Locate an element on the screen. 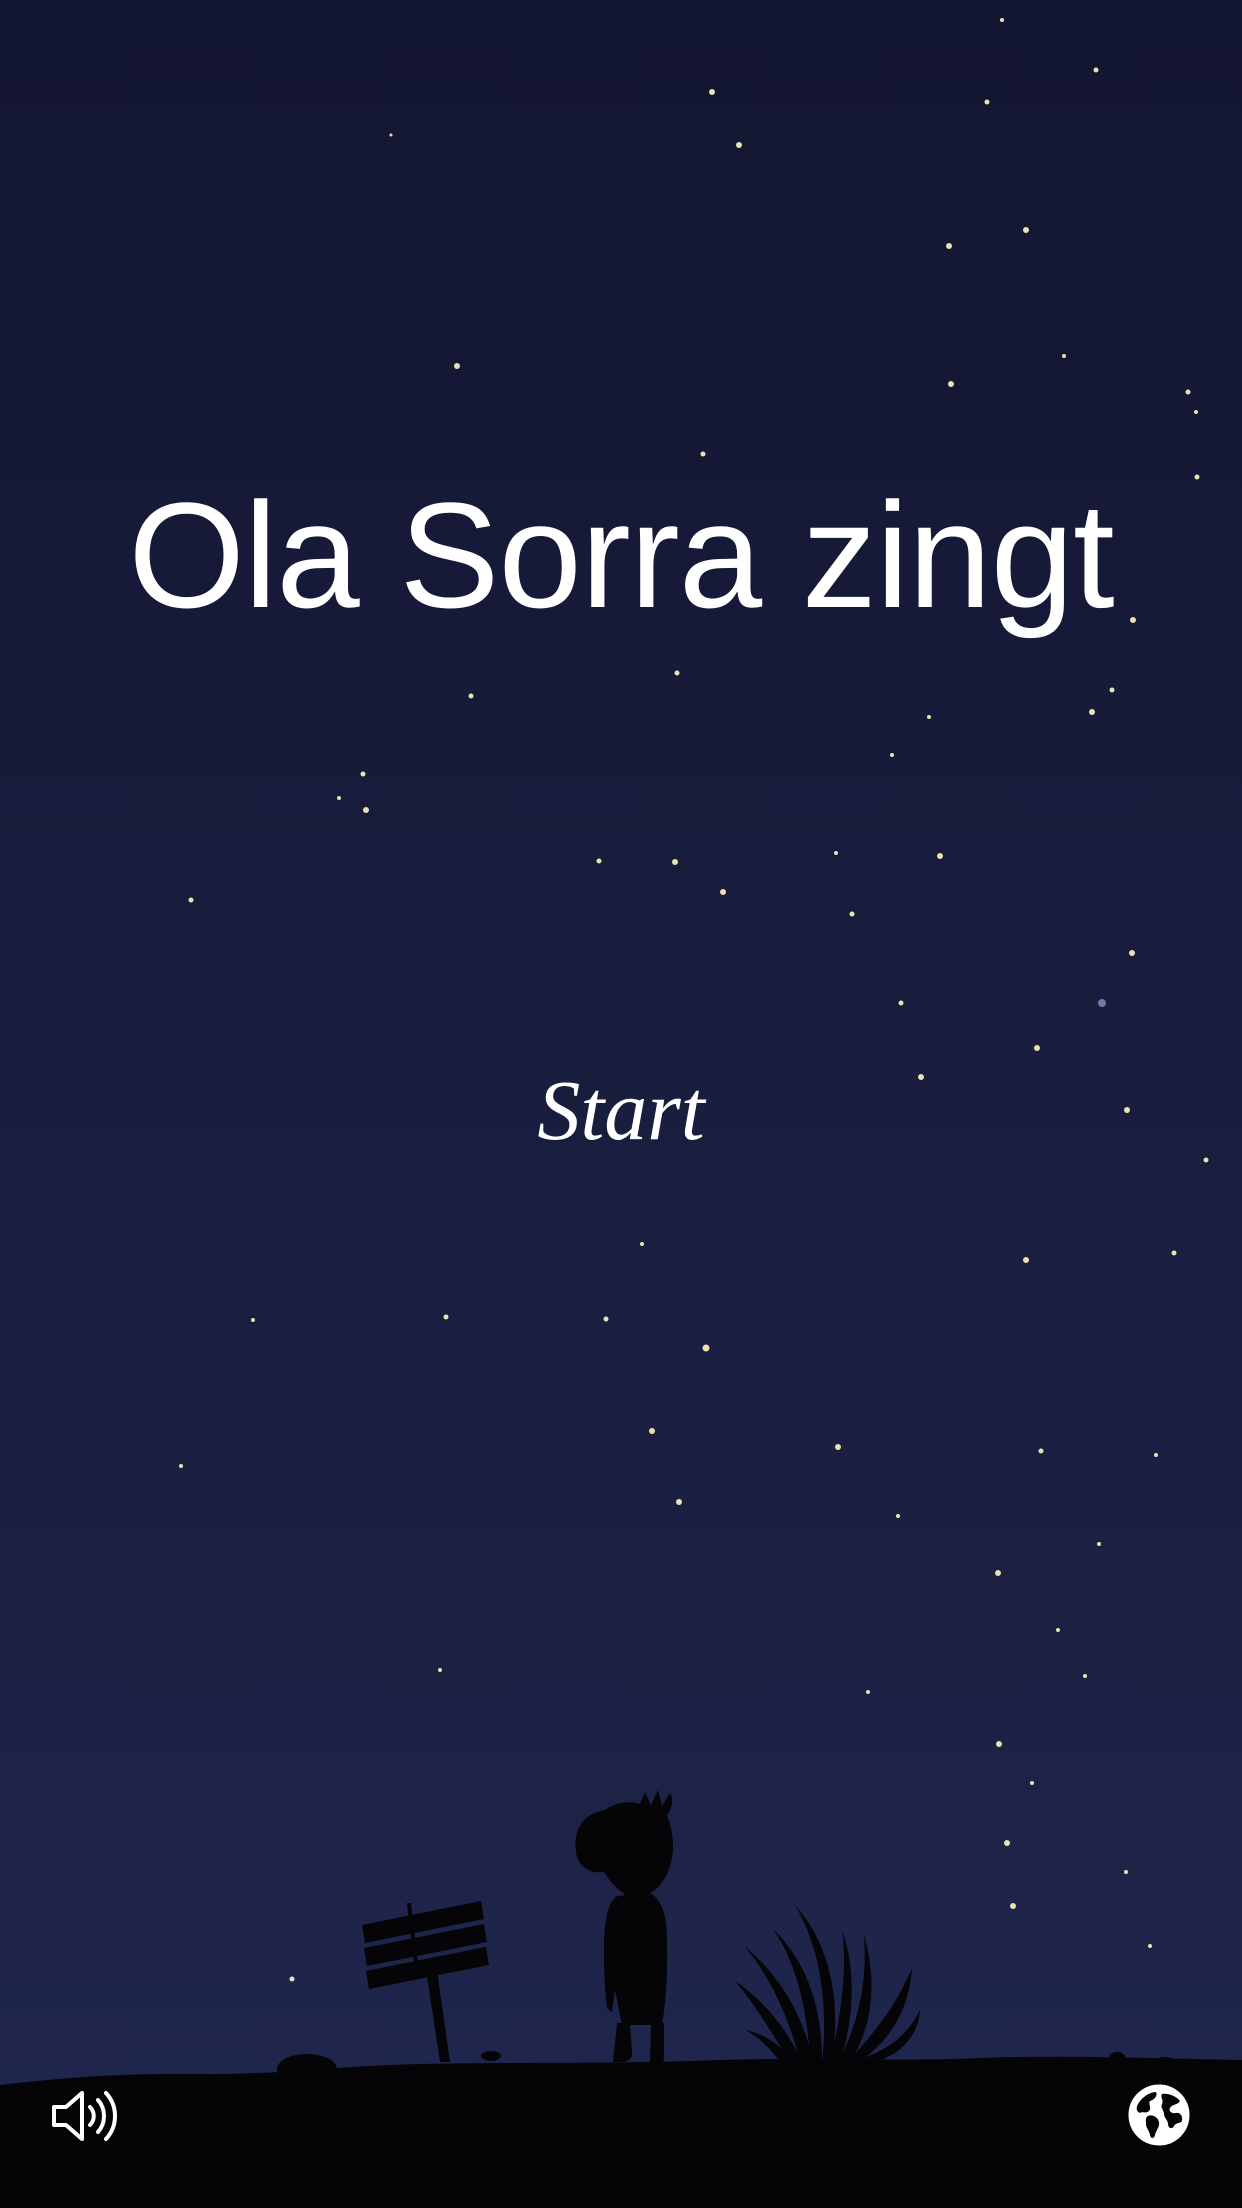 The height and width of the screenshot is (2208, 1242). sound-toggle-button is located at coordinates (85, 2116).